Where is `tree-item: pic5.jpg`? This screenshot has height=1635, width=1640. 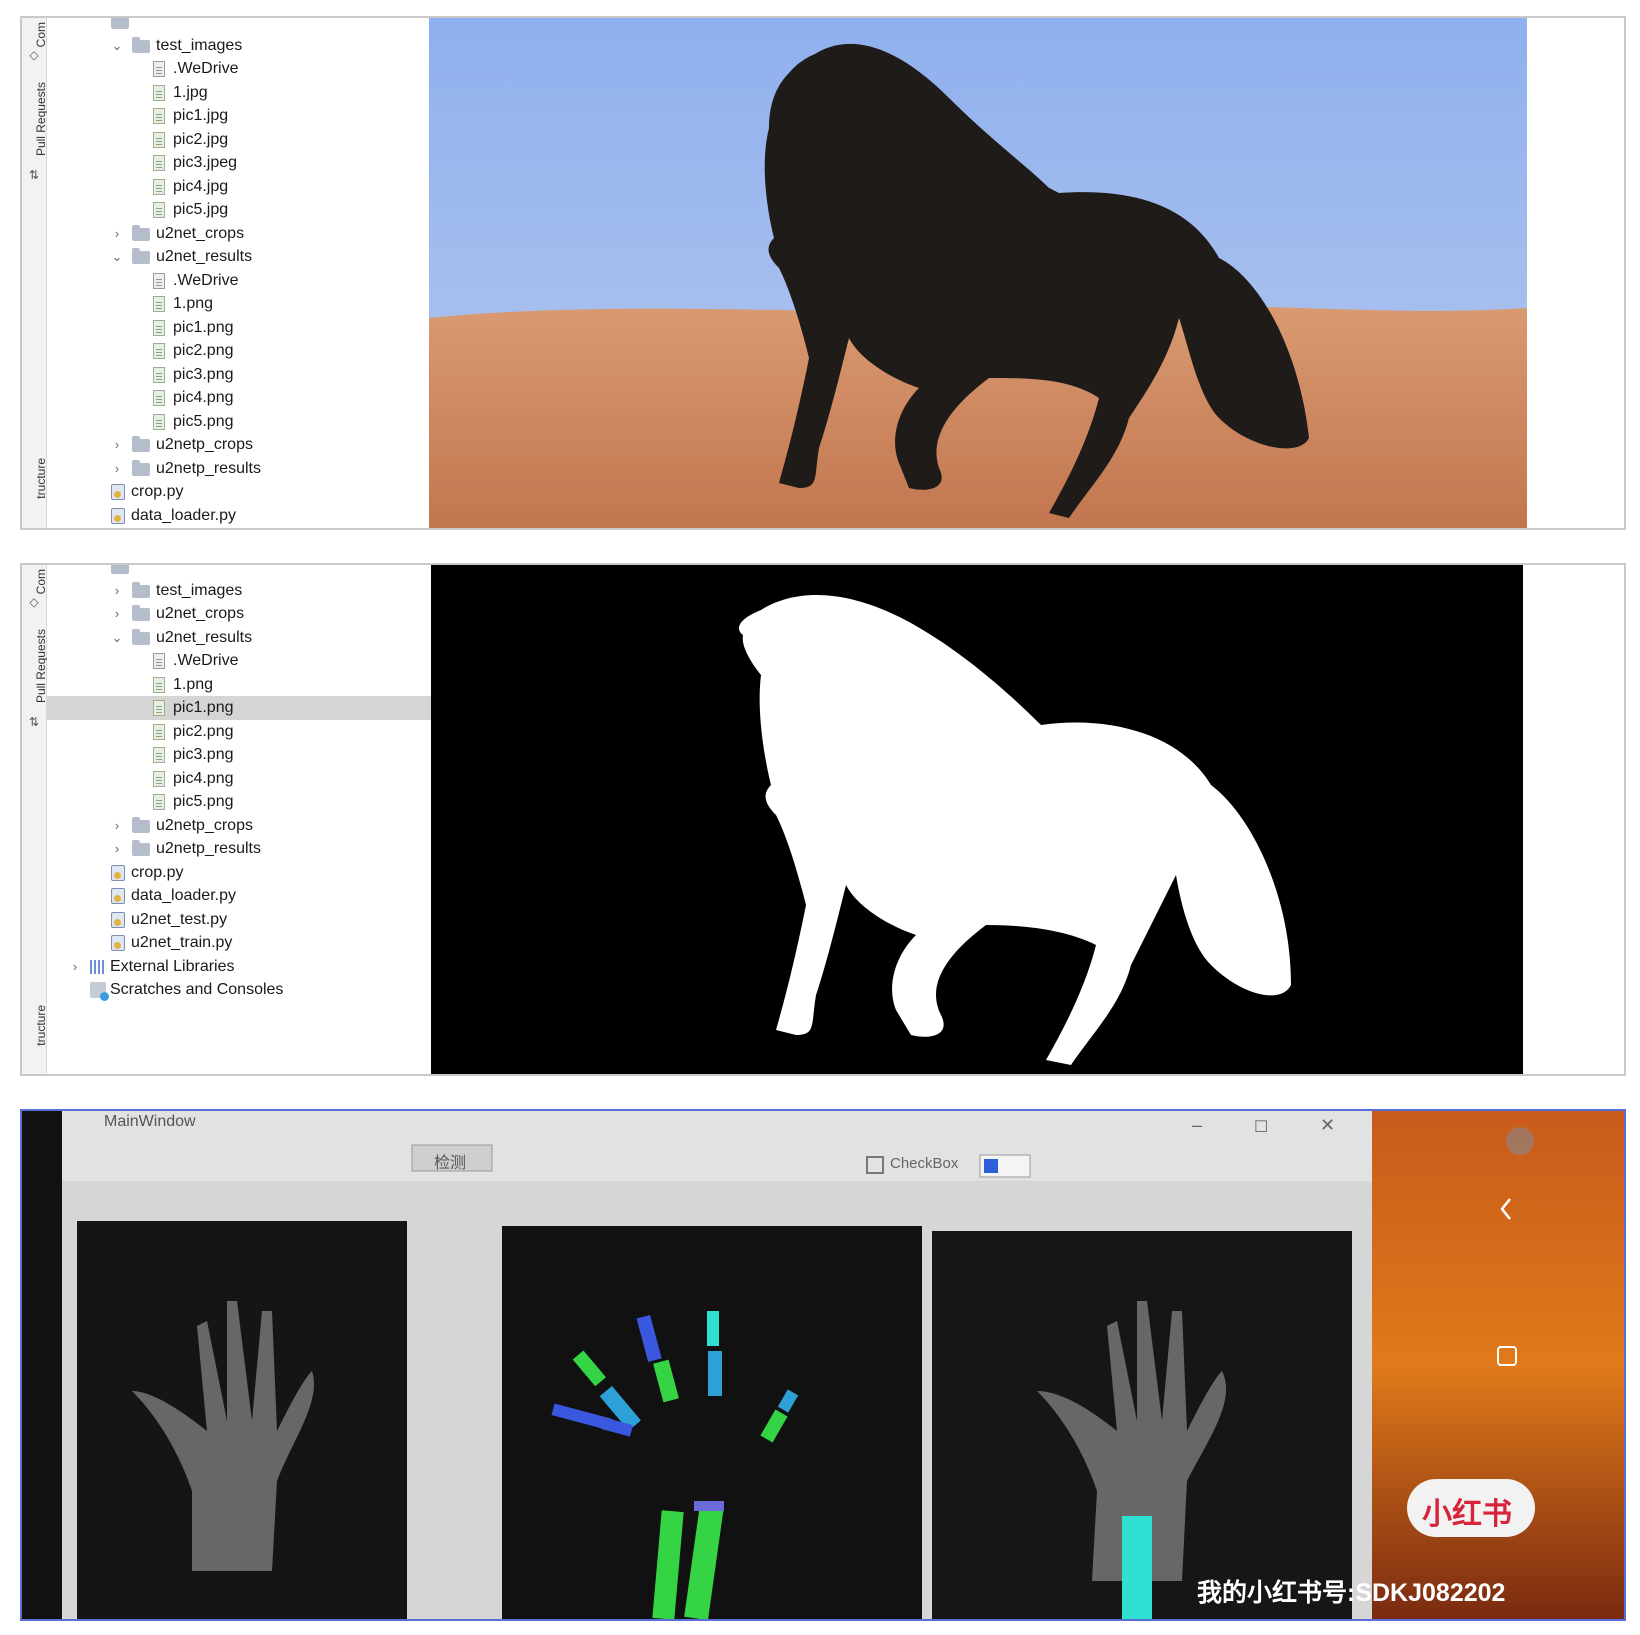
tree-item: pic5.jpg is located at coordinates (259, 210).